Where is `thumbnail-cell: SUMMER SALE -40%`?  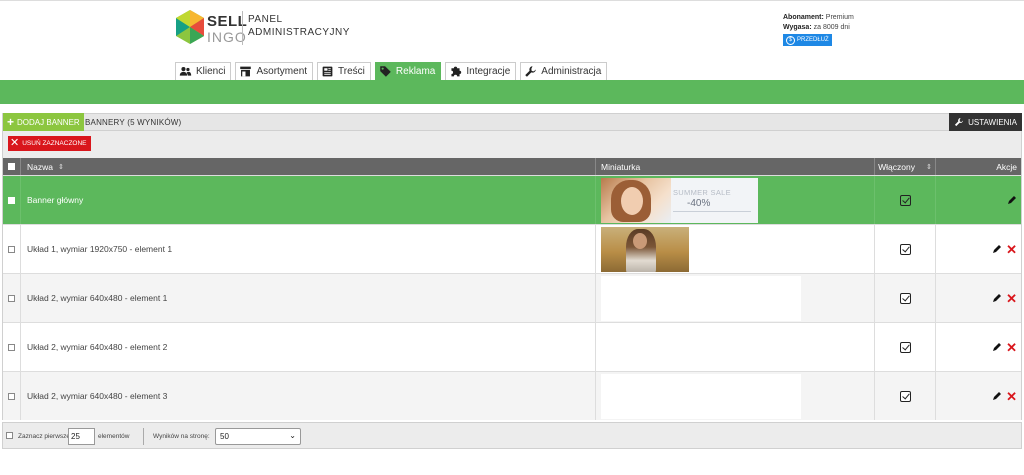
thumbnail-cell: SUMMER SALE -40% is located at coordinates (735, 200).